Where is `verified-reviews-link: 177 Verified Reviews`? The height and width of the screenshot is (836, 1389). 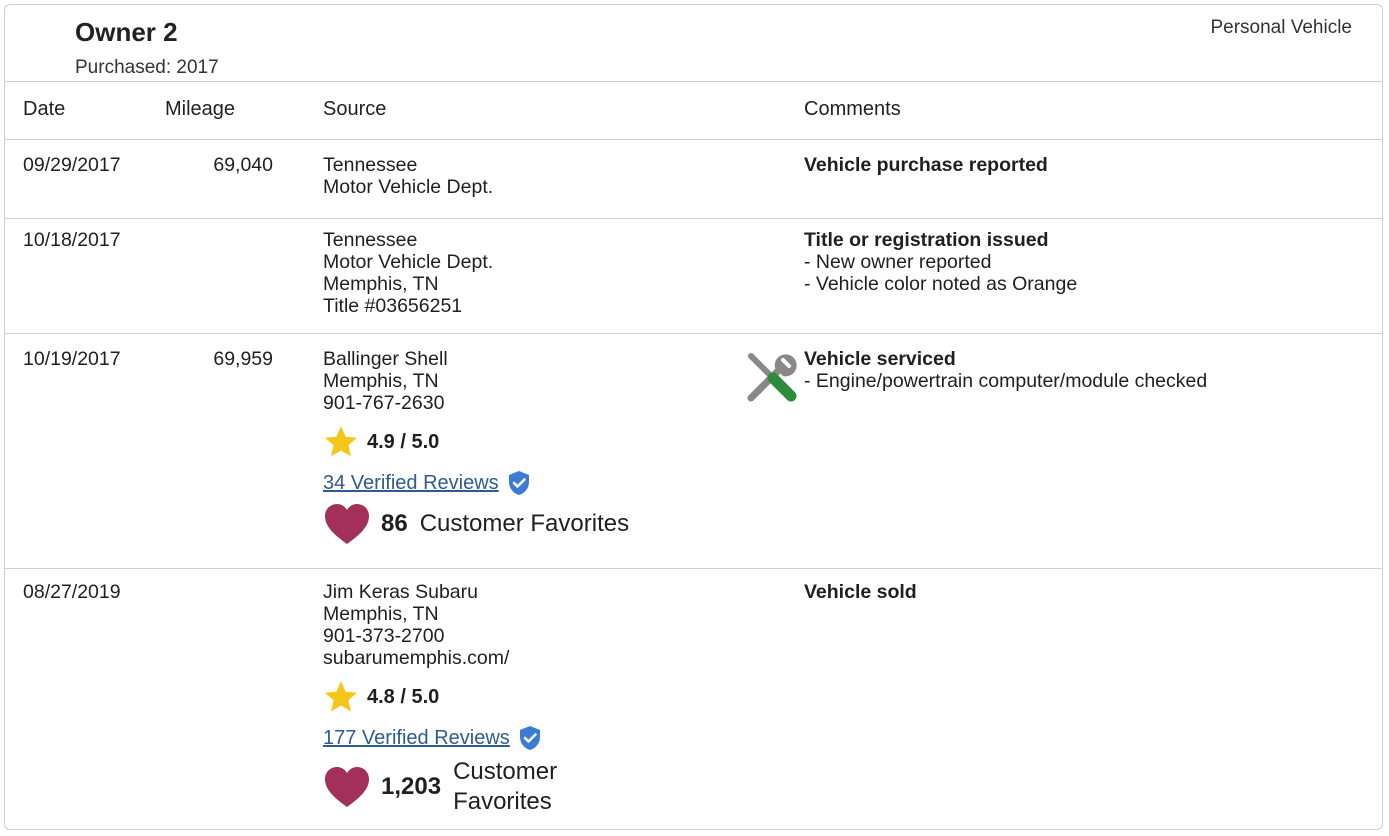
verified-reviews-link: 177 Verified Reviews is located at coordinates (416, 738).